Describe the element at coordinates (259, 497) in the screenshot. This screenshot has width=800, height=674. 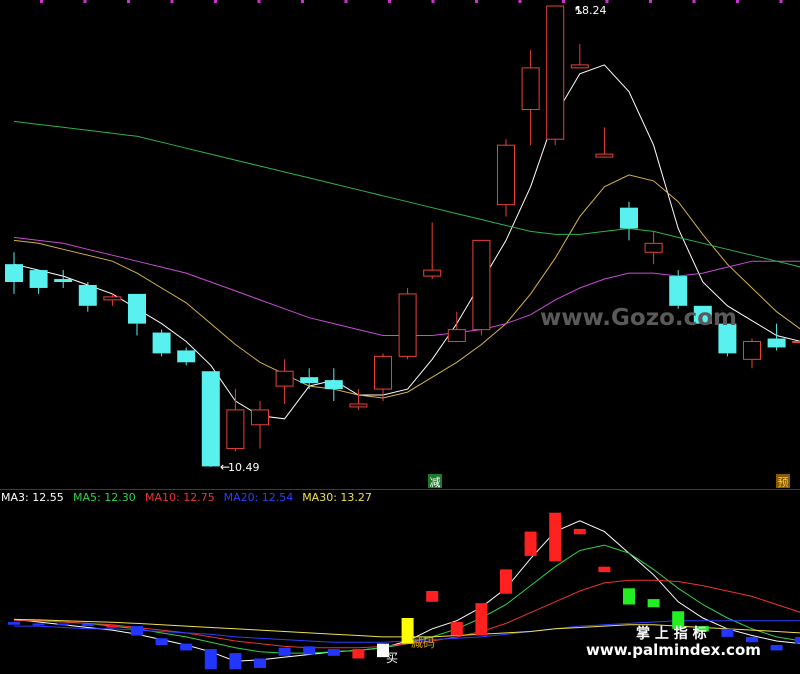
I see `legend-item: MA20: 12.54` at that location.